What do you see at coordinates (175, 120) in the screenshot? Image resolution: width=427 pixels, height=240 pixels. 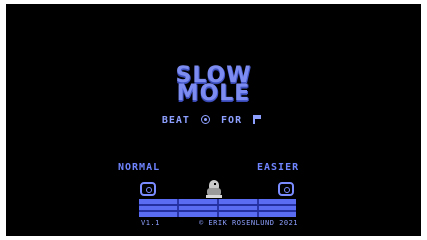 I see `beat-label: BEAT` at bounding box center [175, 120].